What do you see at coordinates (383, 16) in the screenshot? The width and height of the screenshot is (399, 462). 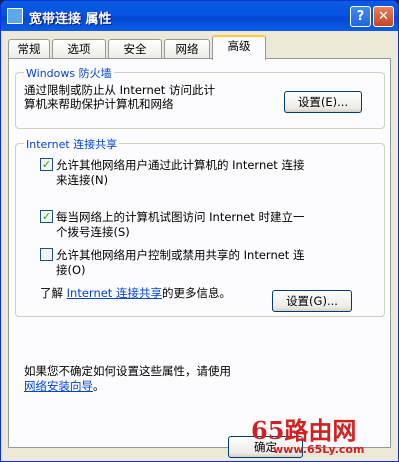 I see `close-button: ✕` at bounding box center [383, 16].